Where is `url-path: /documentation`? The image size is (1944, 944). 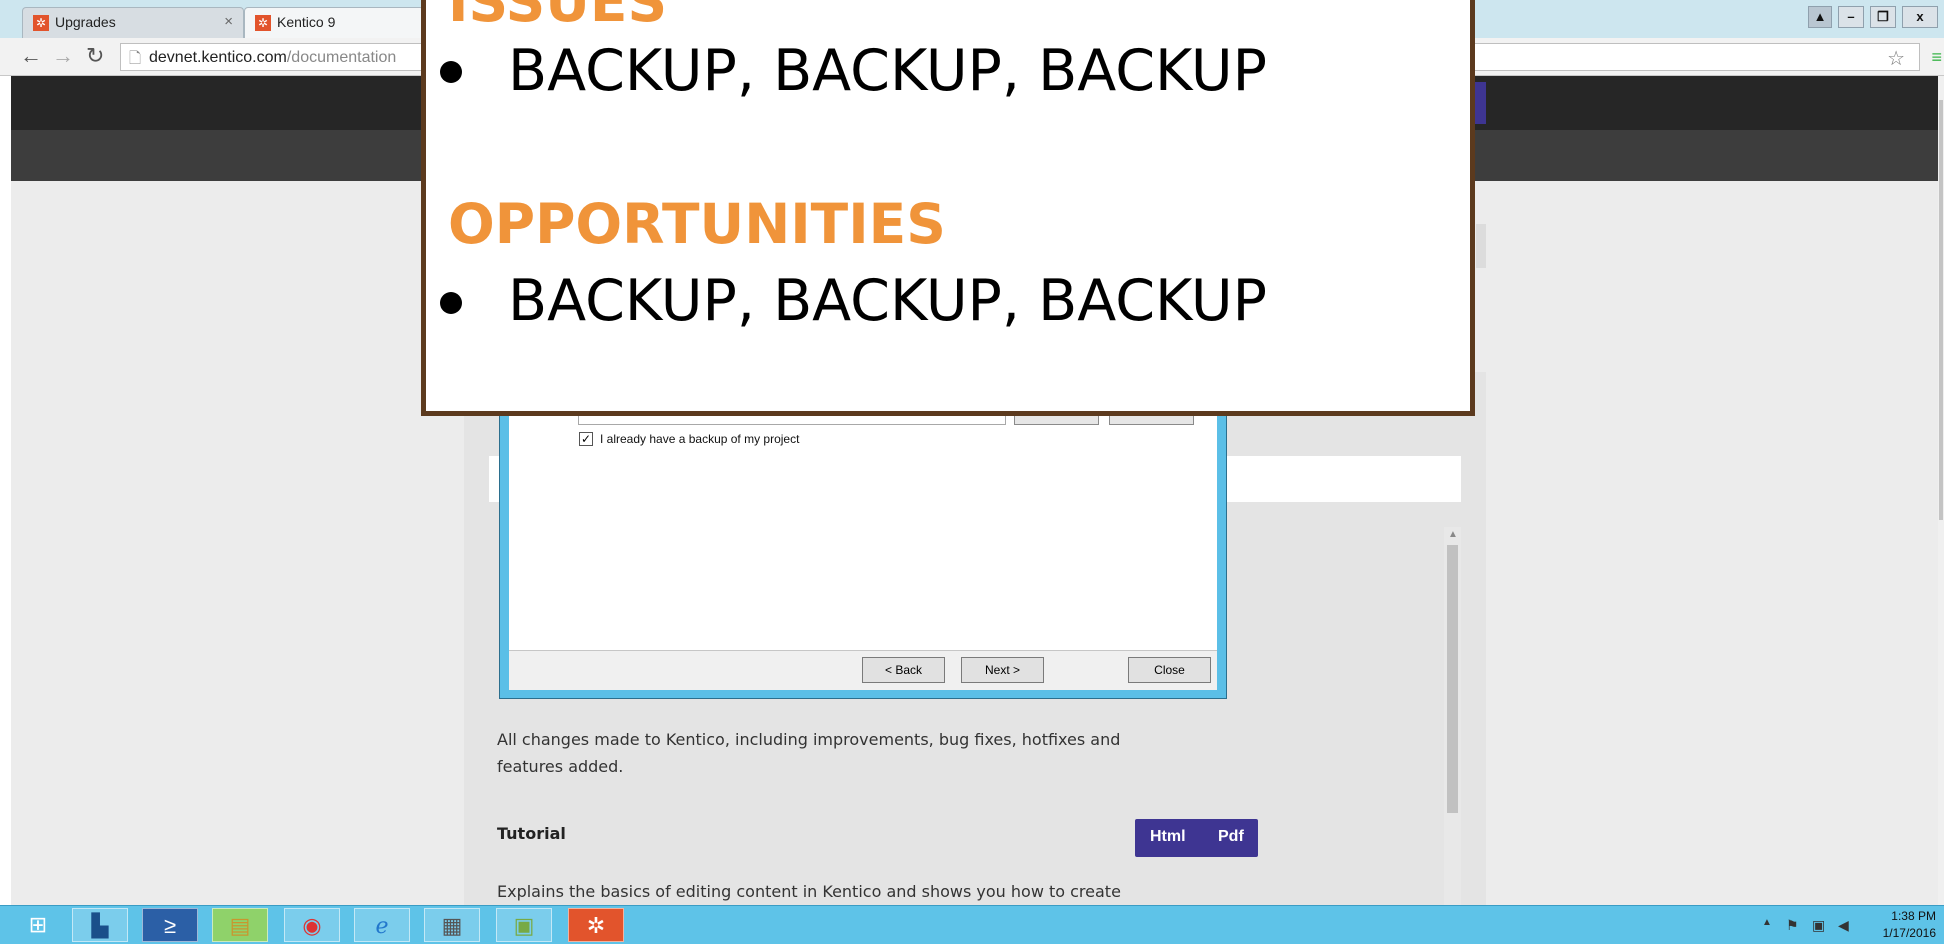
url-path: /documentation is located at coordinates (341, 57).